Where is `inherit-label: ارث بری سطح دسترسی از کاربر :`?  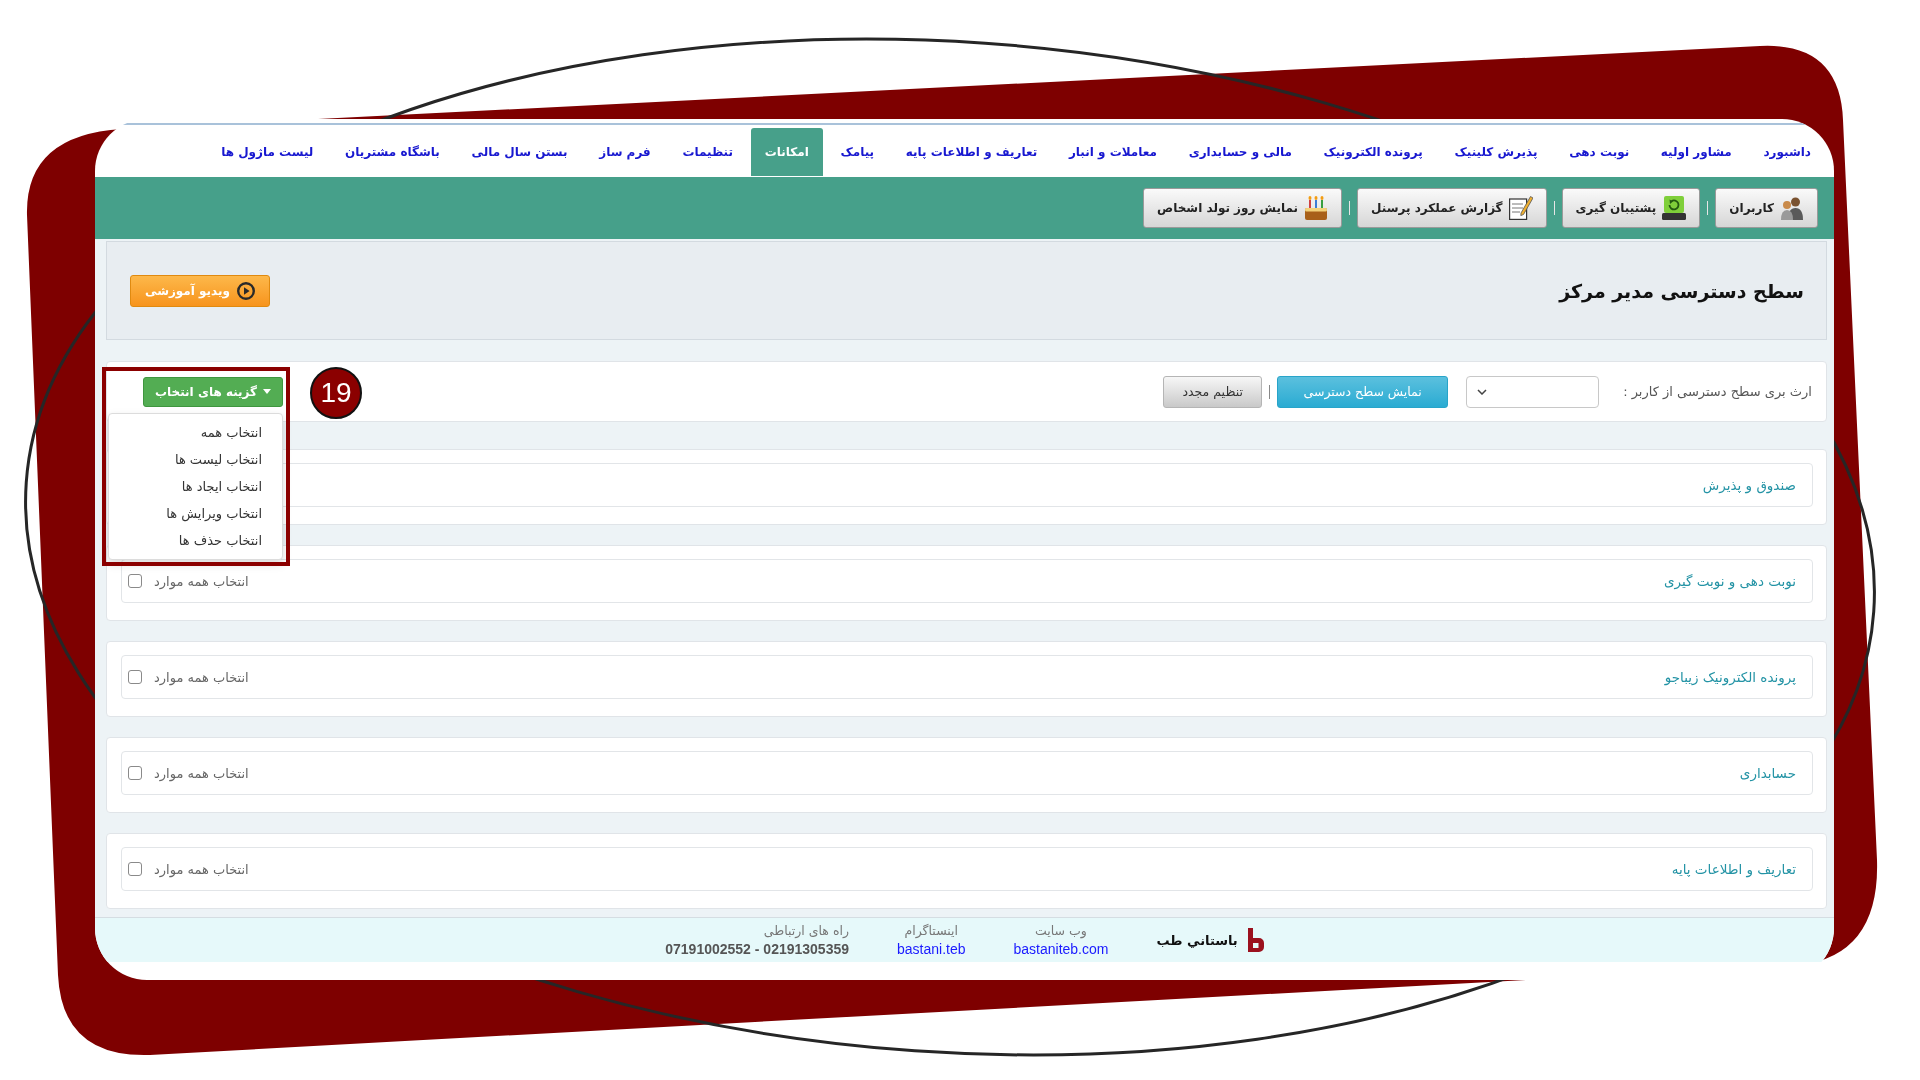 inherit-label: ارث بری سطح دسترسی از کاربر : is located at coordinates (1717, 391).